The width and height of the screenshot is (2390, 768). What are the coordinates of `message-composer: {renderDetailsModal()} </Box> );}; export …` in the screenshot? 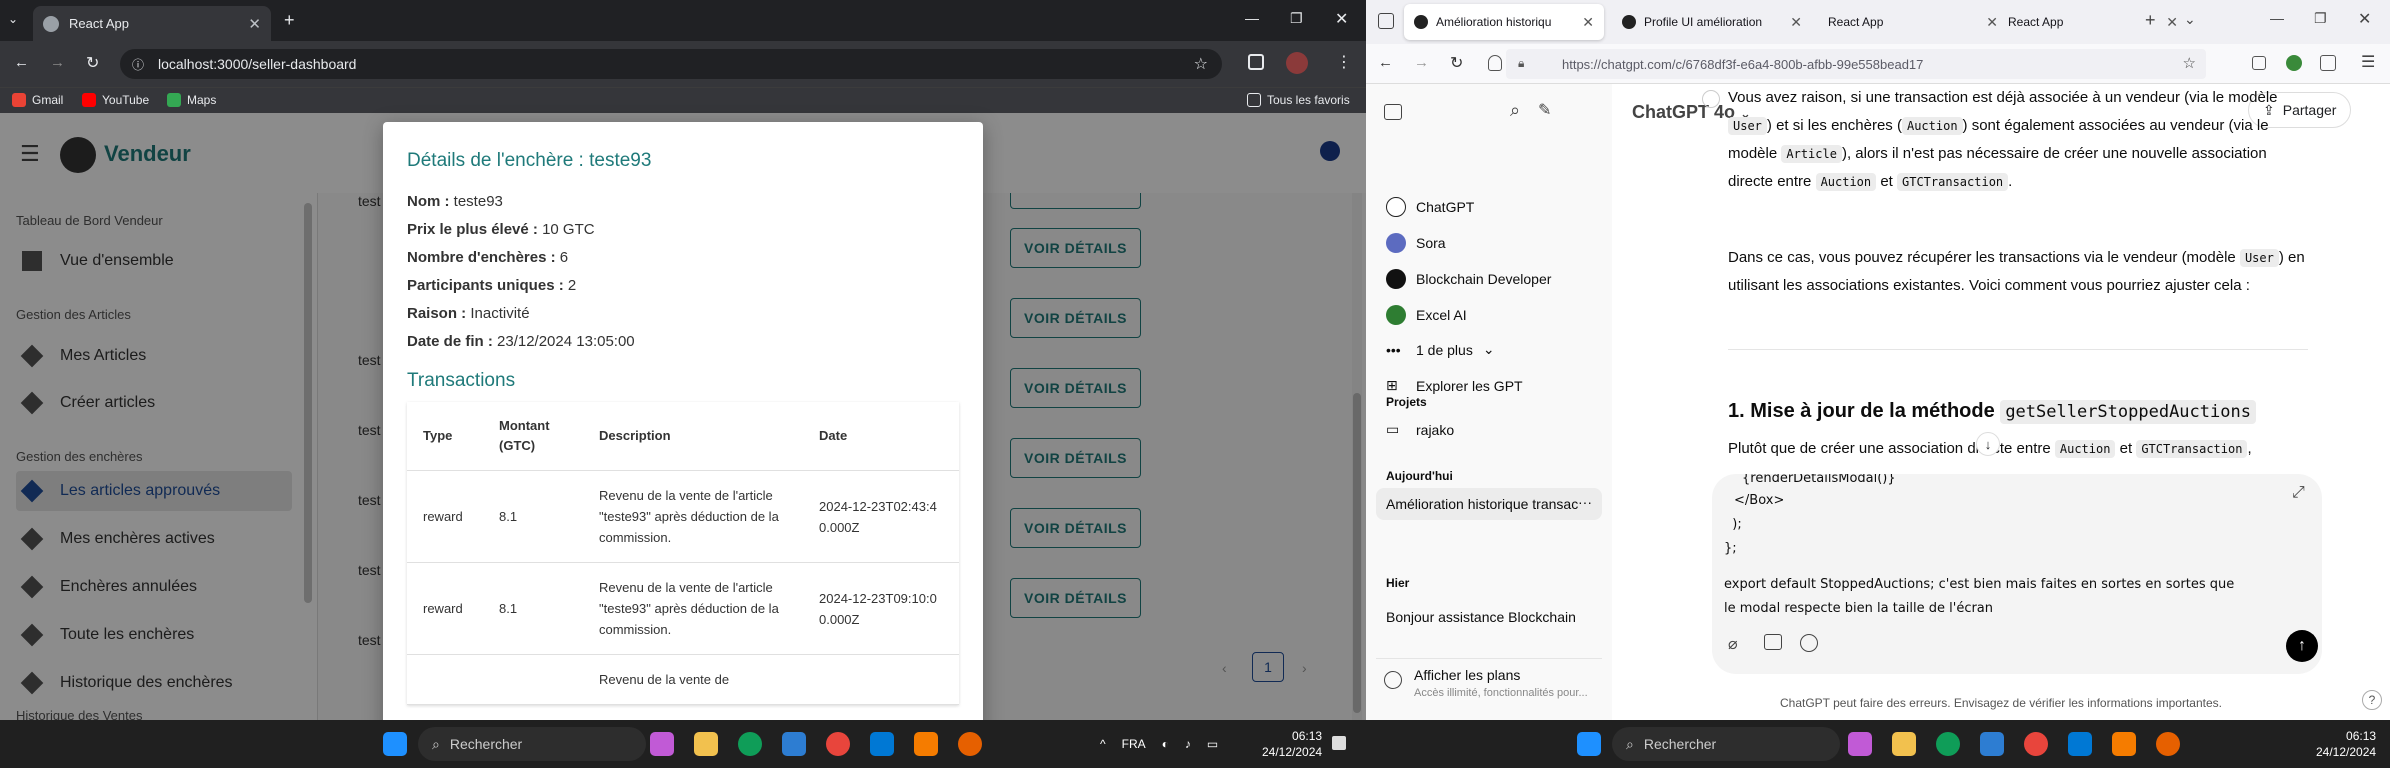 It's located at (2017, 574).